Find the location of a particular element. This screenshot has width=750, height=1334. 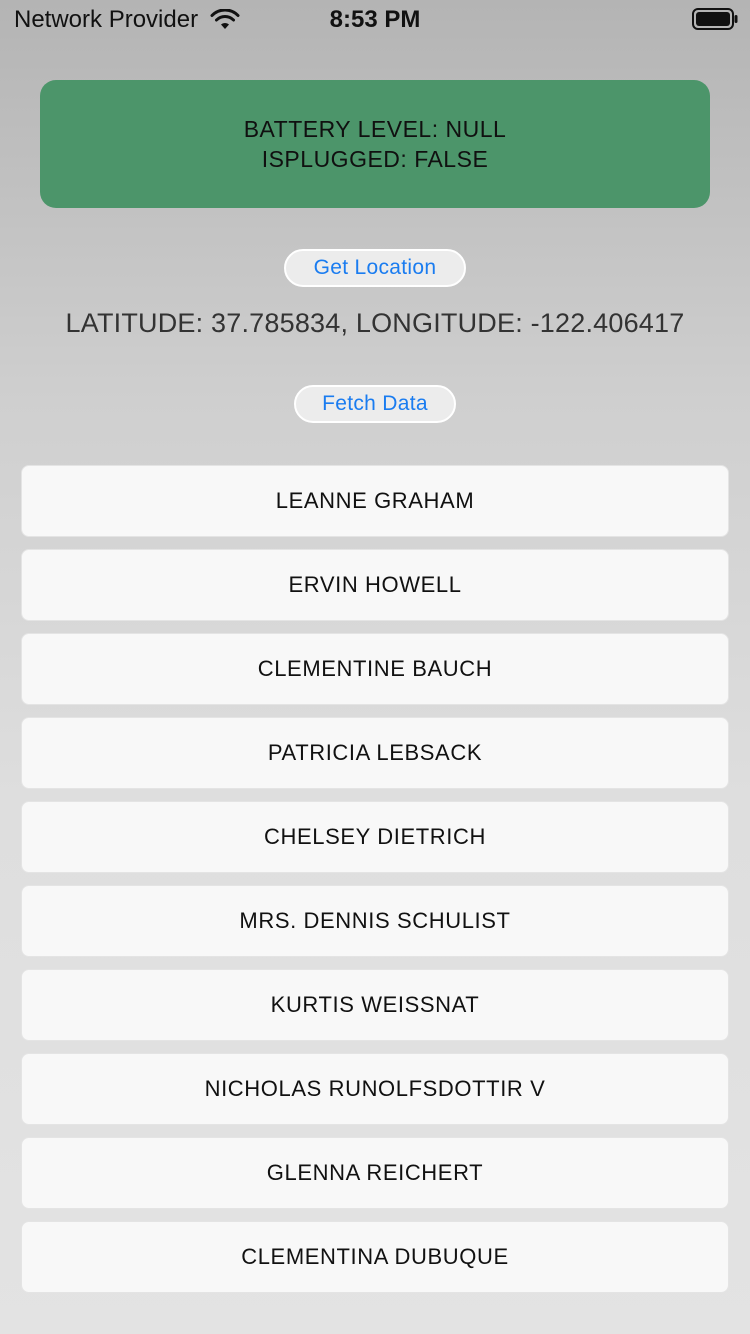

battery-status-card: BATTERY LEVEL: NULL ISPLUGGED: FALSE is located at coordinates (375, 144).